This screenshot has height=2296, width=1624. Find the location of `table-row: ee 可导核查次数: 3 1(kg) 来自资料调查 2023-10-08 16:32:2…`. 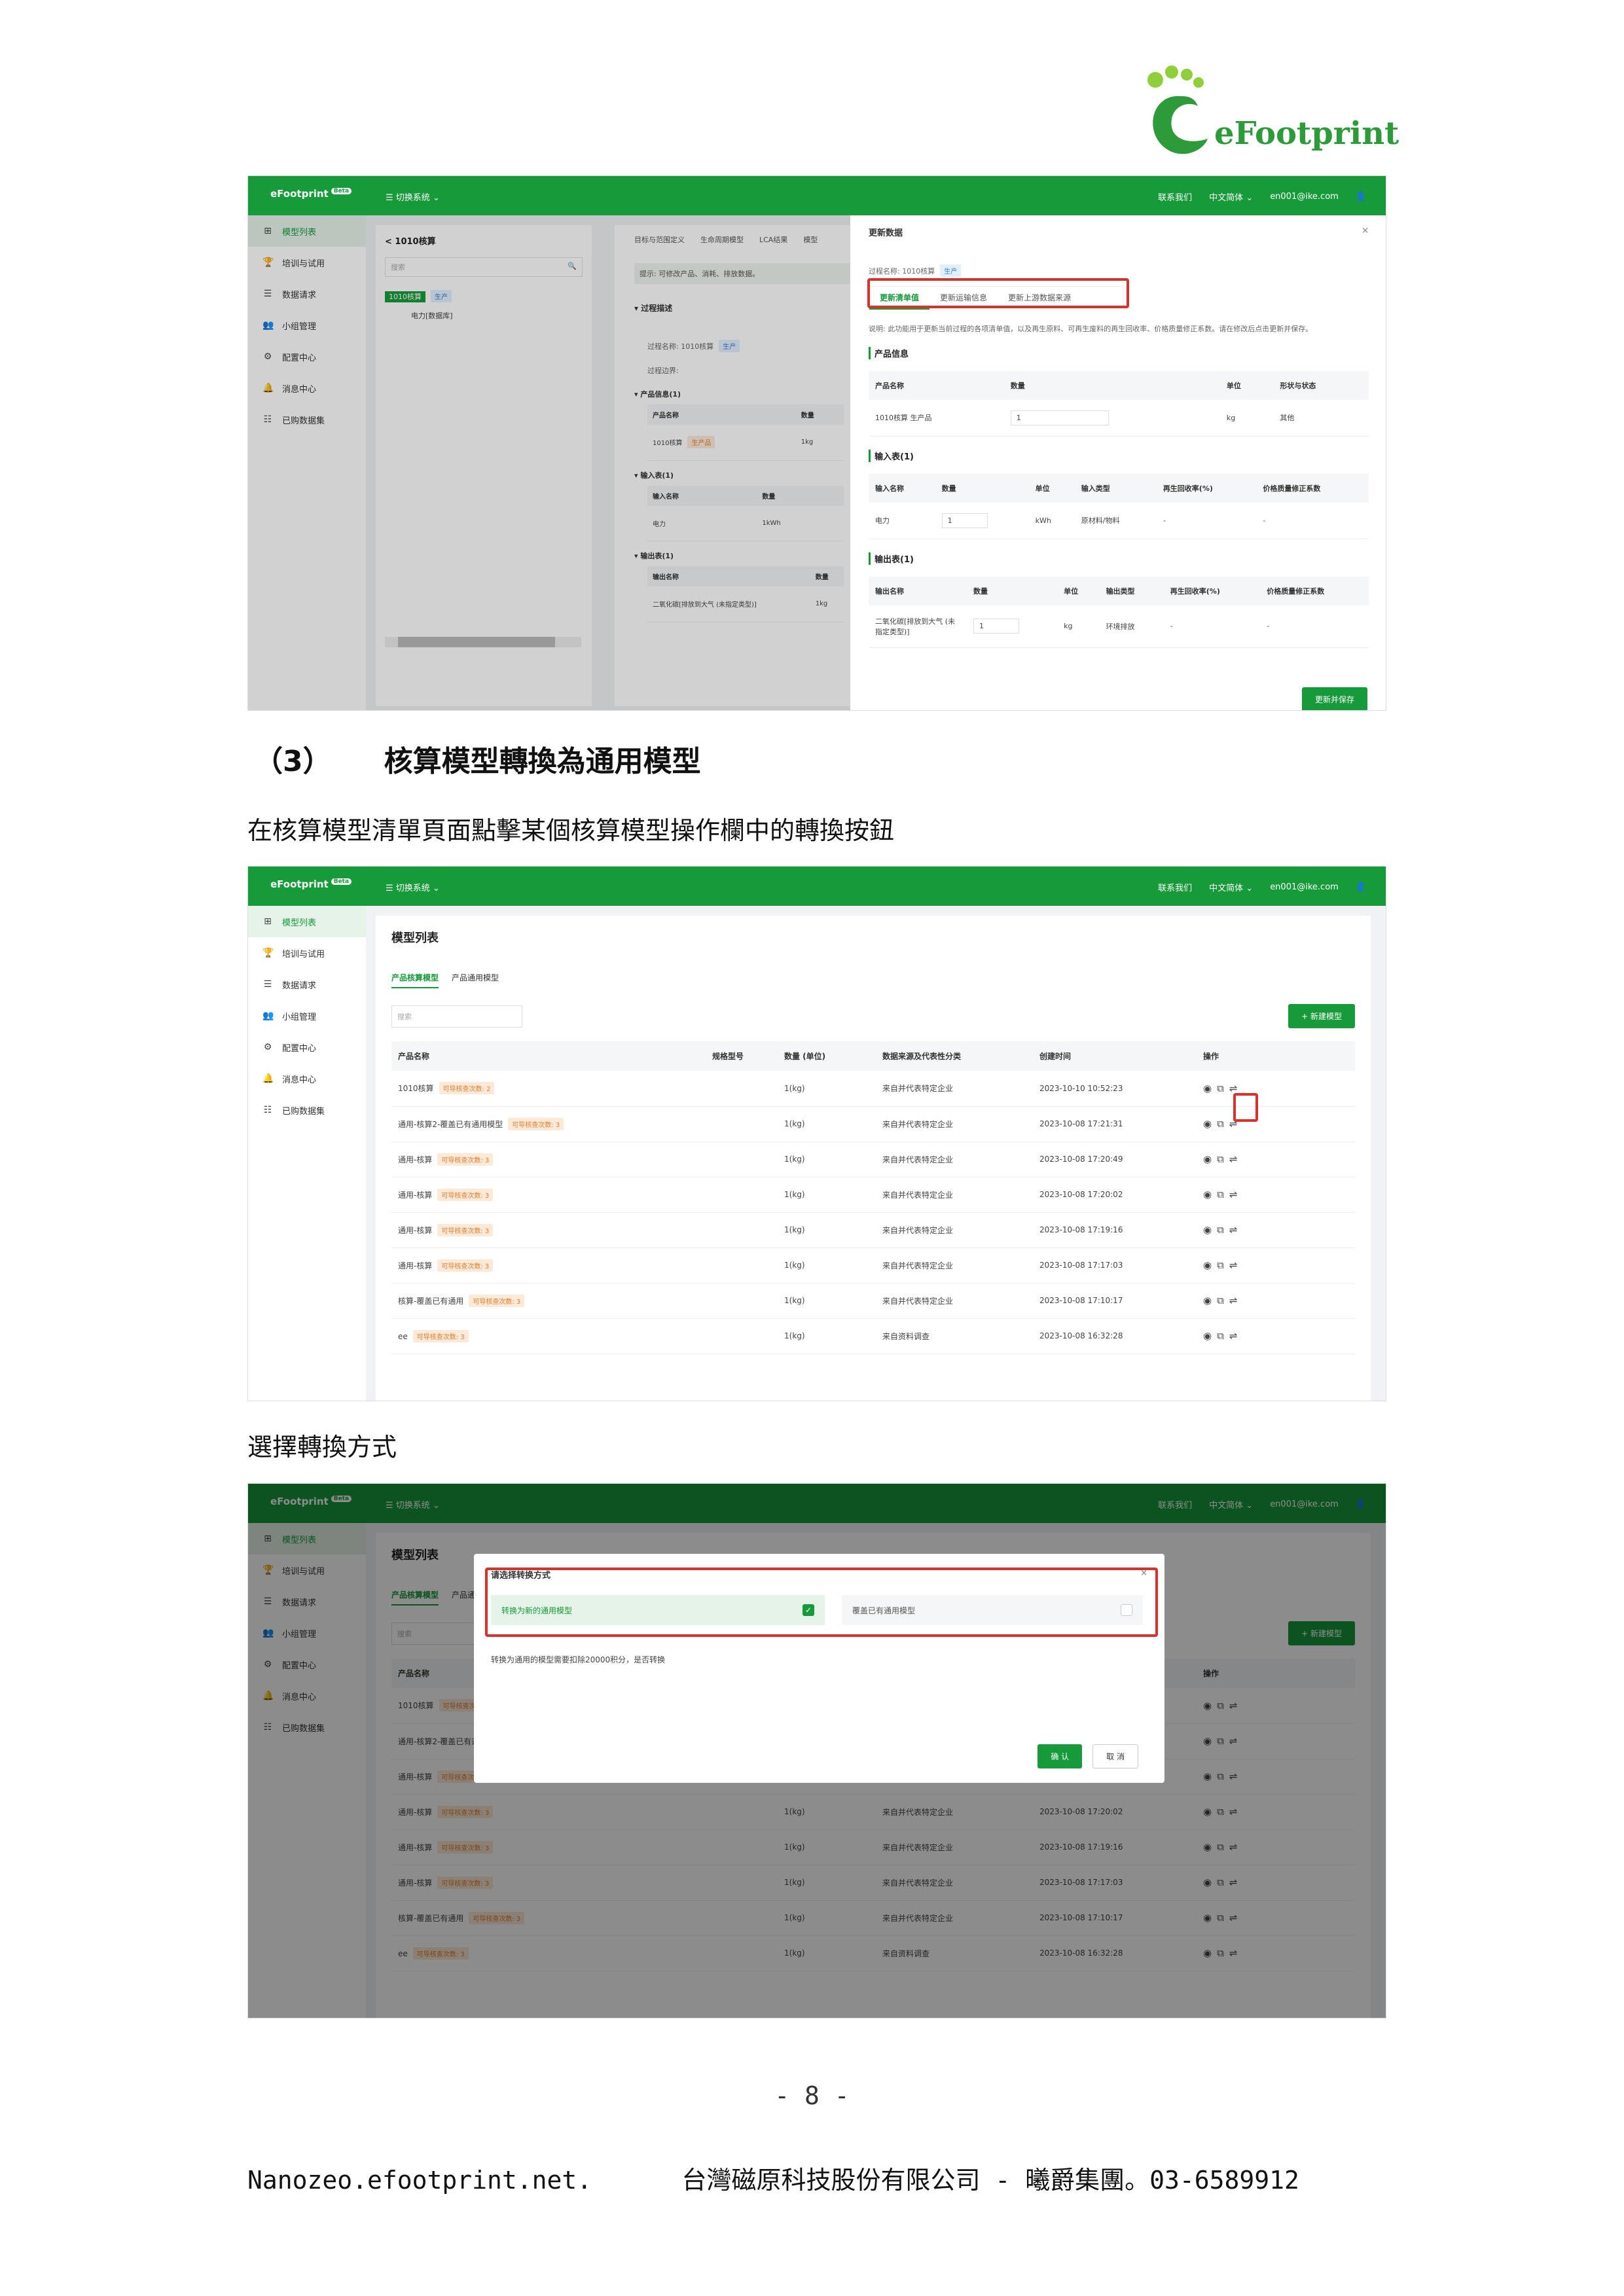

table-row: ee 可导核查次数: 3 1(kg) 来自资料调查 2023-10-08 16:32:2… is located at coordinates (873, 1336).